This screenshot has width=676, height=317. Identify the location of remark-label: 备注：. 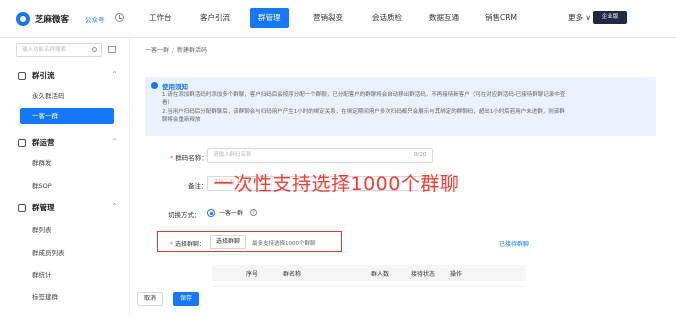
(198, 186).